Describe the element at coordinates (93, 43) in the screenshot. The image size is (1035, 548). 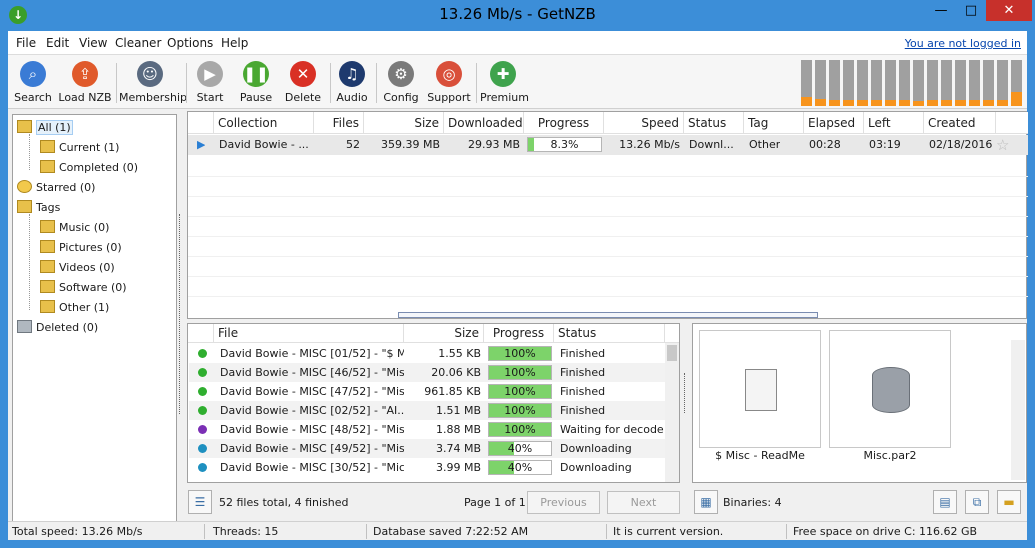
I see `menu-view: View` at that location.